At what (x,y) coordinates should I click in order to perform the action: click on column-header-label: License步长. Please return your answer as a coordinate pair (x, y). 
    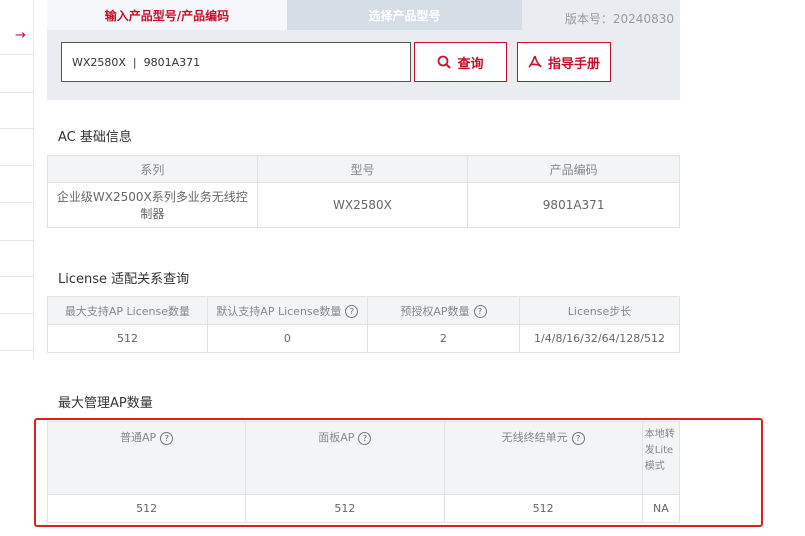
    Looking at the image, I should click on (599, 311).